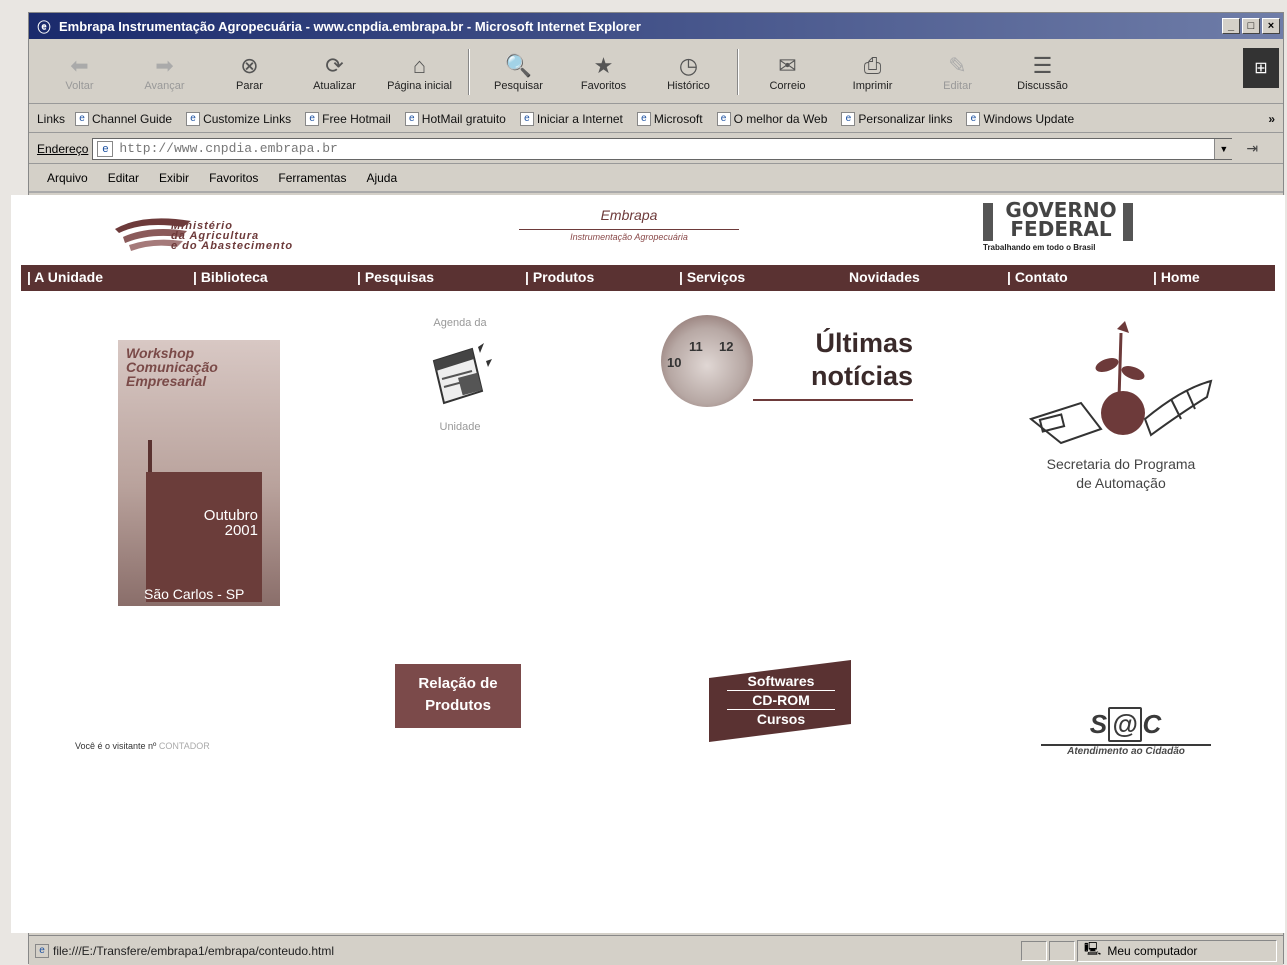  I want to click on nav-pesquisas: | Pesquisas, so click(395, 277).